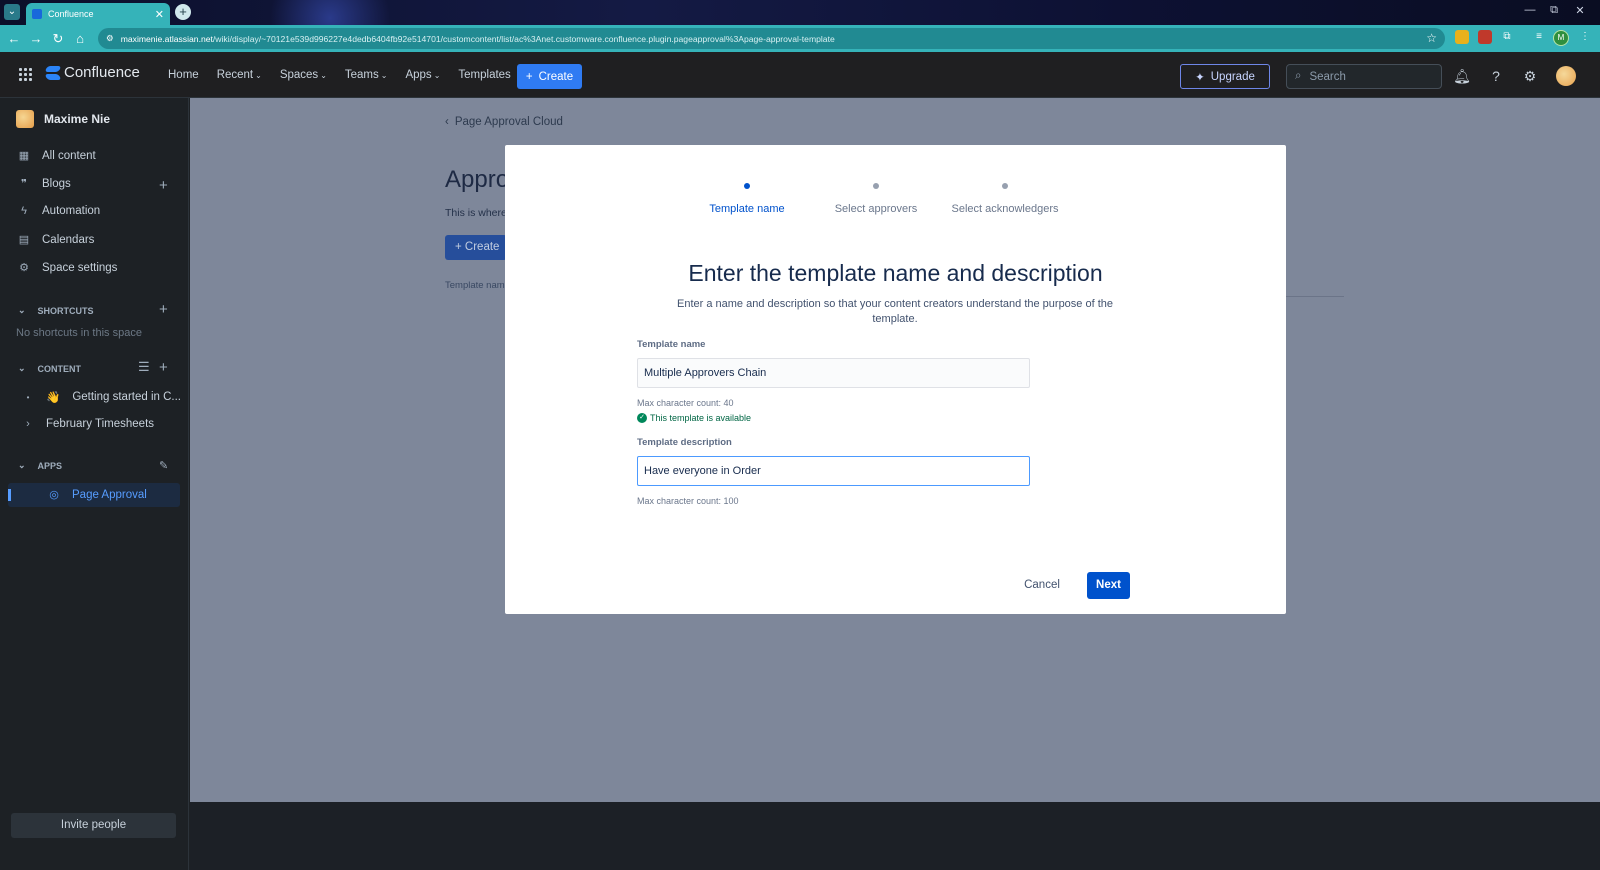 The image size is (1600, 870). I want to click on help-icon: ?, so click(1496, 76).